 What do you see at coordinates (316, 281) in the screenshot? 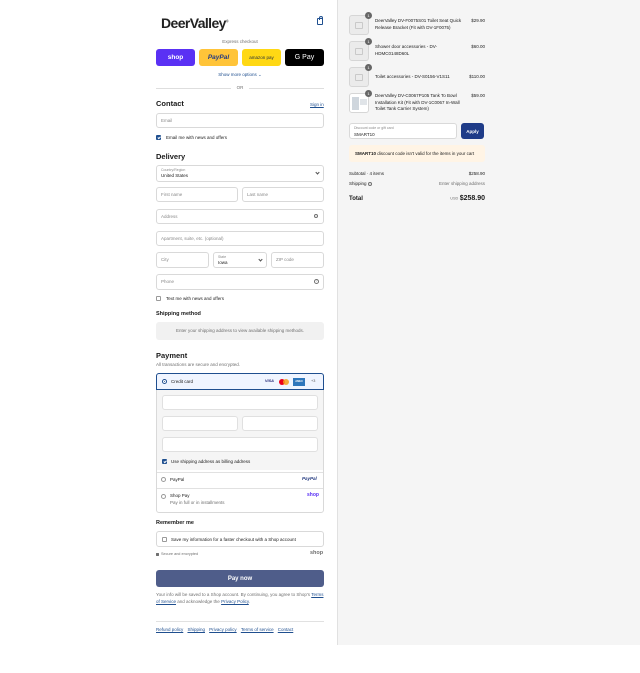
I see `help-icon: ?` at bounding box center [316, 281].